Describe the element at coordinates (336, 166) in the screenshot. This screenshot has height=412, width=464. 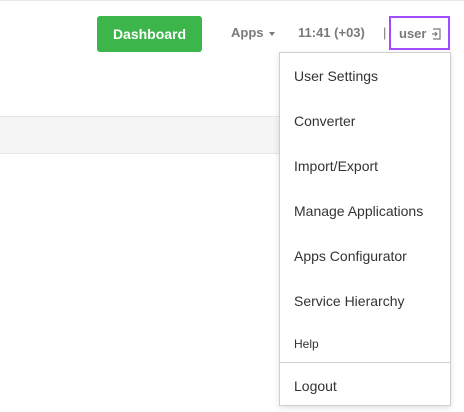
I see `menu-item-import-export: Import/Export` at that location.